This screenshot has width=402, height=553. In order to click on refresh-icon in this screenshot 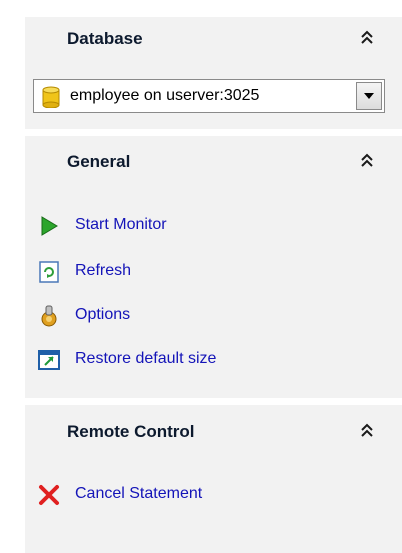, I will do `click(49, 272)`.